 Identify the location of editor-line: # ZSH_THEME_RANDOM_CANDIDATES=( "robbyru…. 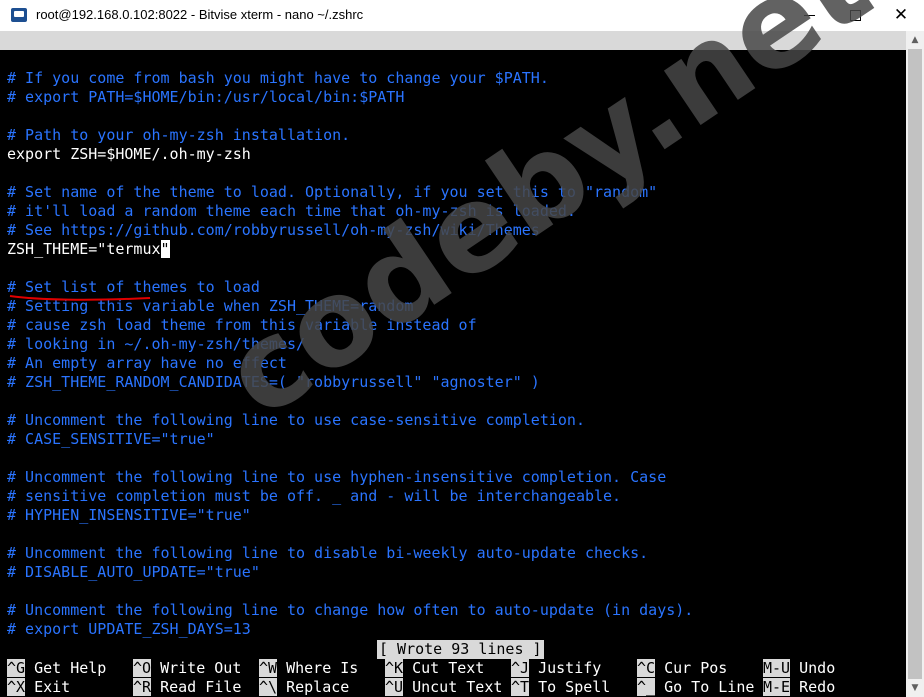
(273, 382).